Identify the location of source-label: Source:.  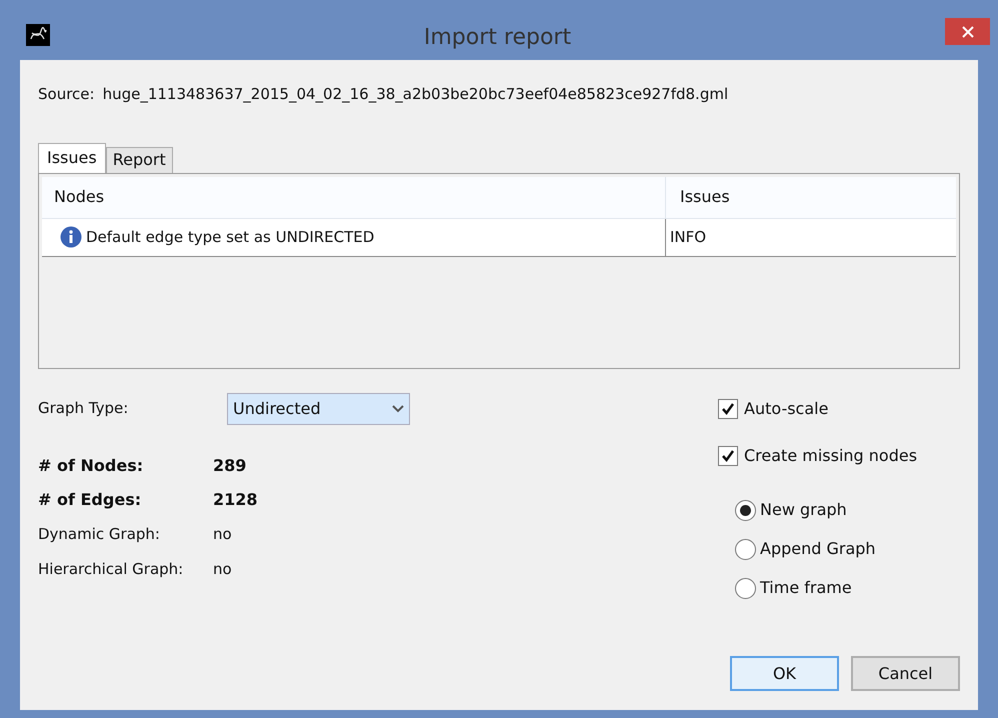
(66, 94).